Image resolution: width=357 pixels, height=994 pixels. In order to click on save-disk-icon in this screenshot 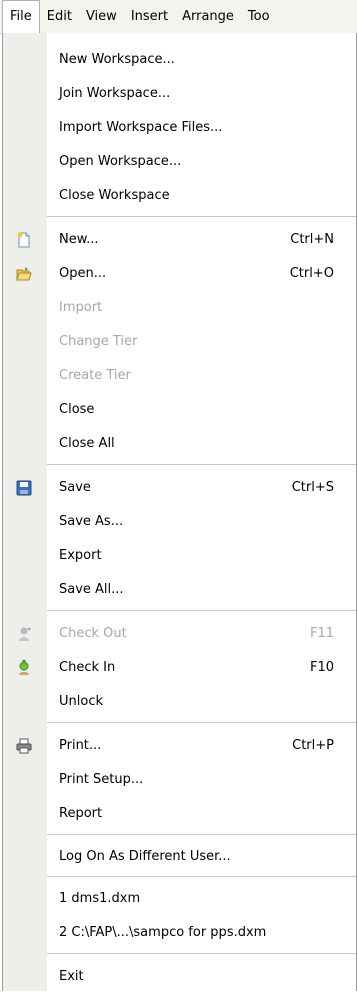, I will do `click(24, 488)`.